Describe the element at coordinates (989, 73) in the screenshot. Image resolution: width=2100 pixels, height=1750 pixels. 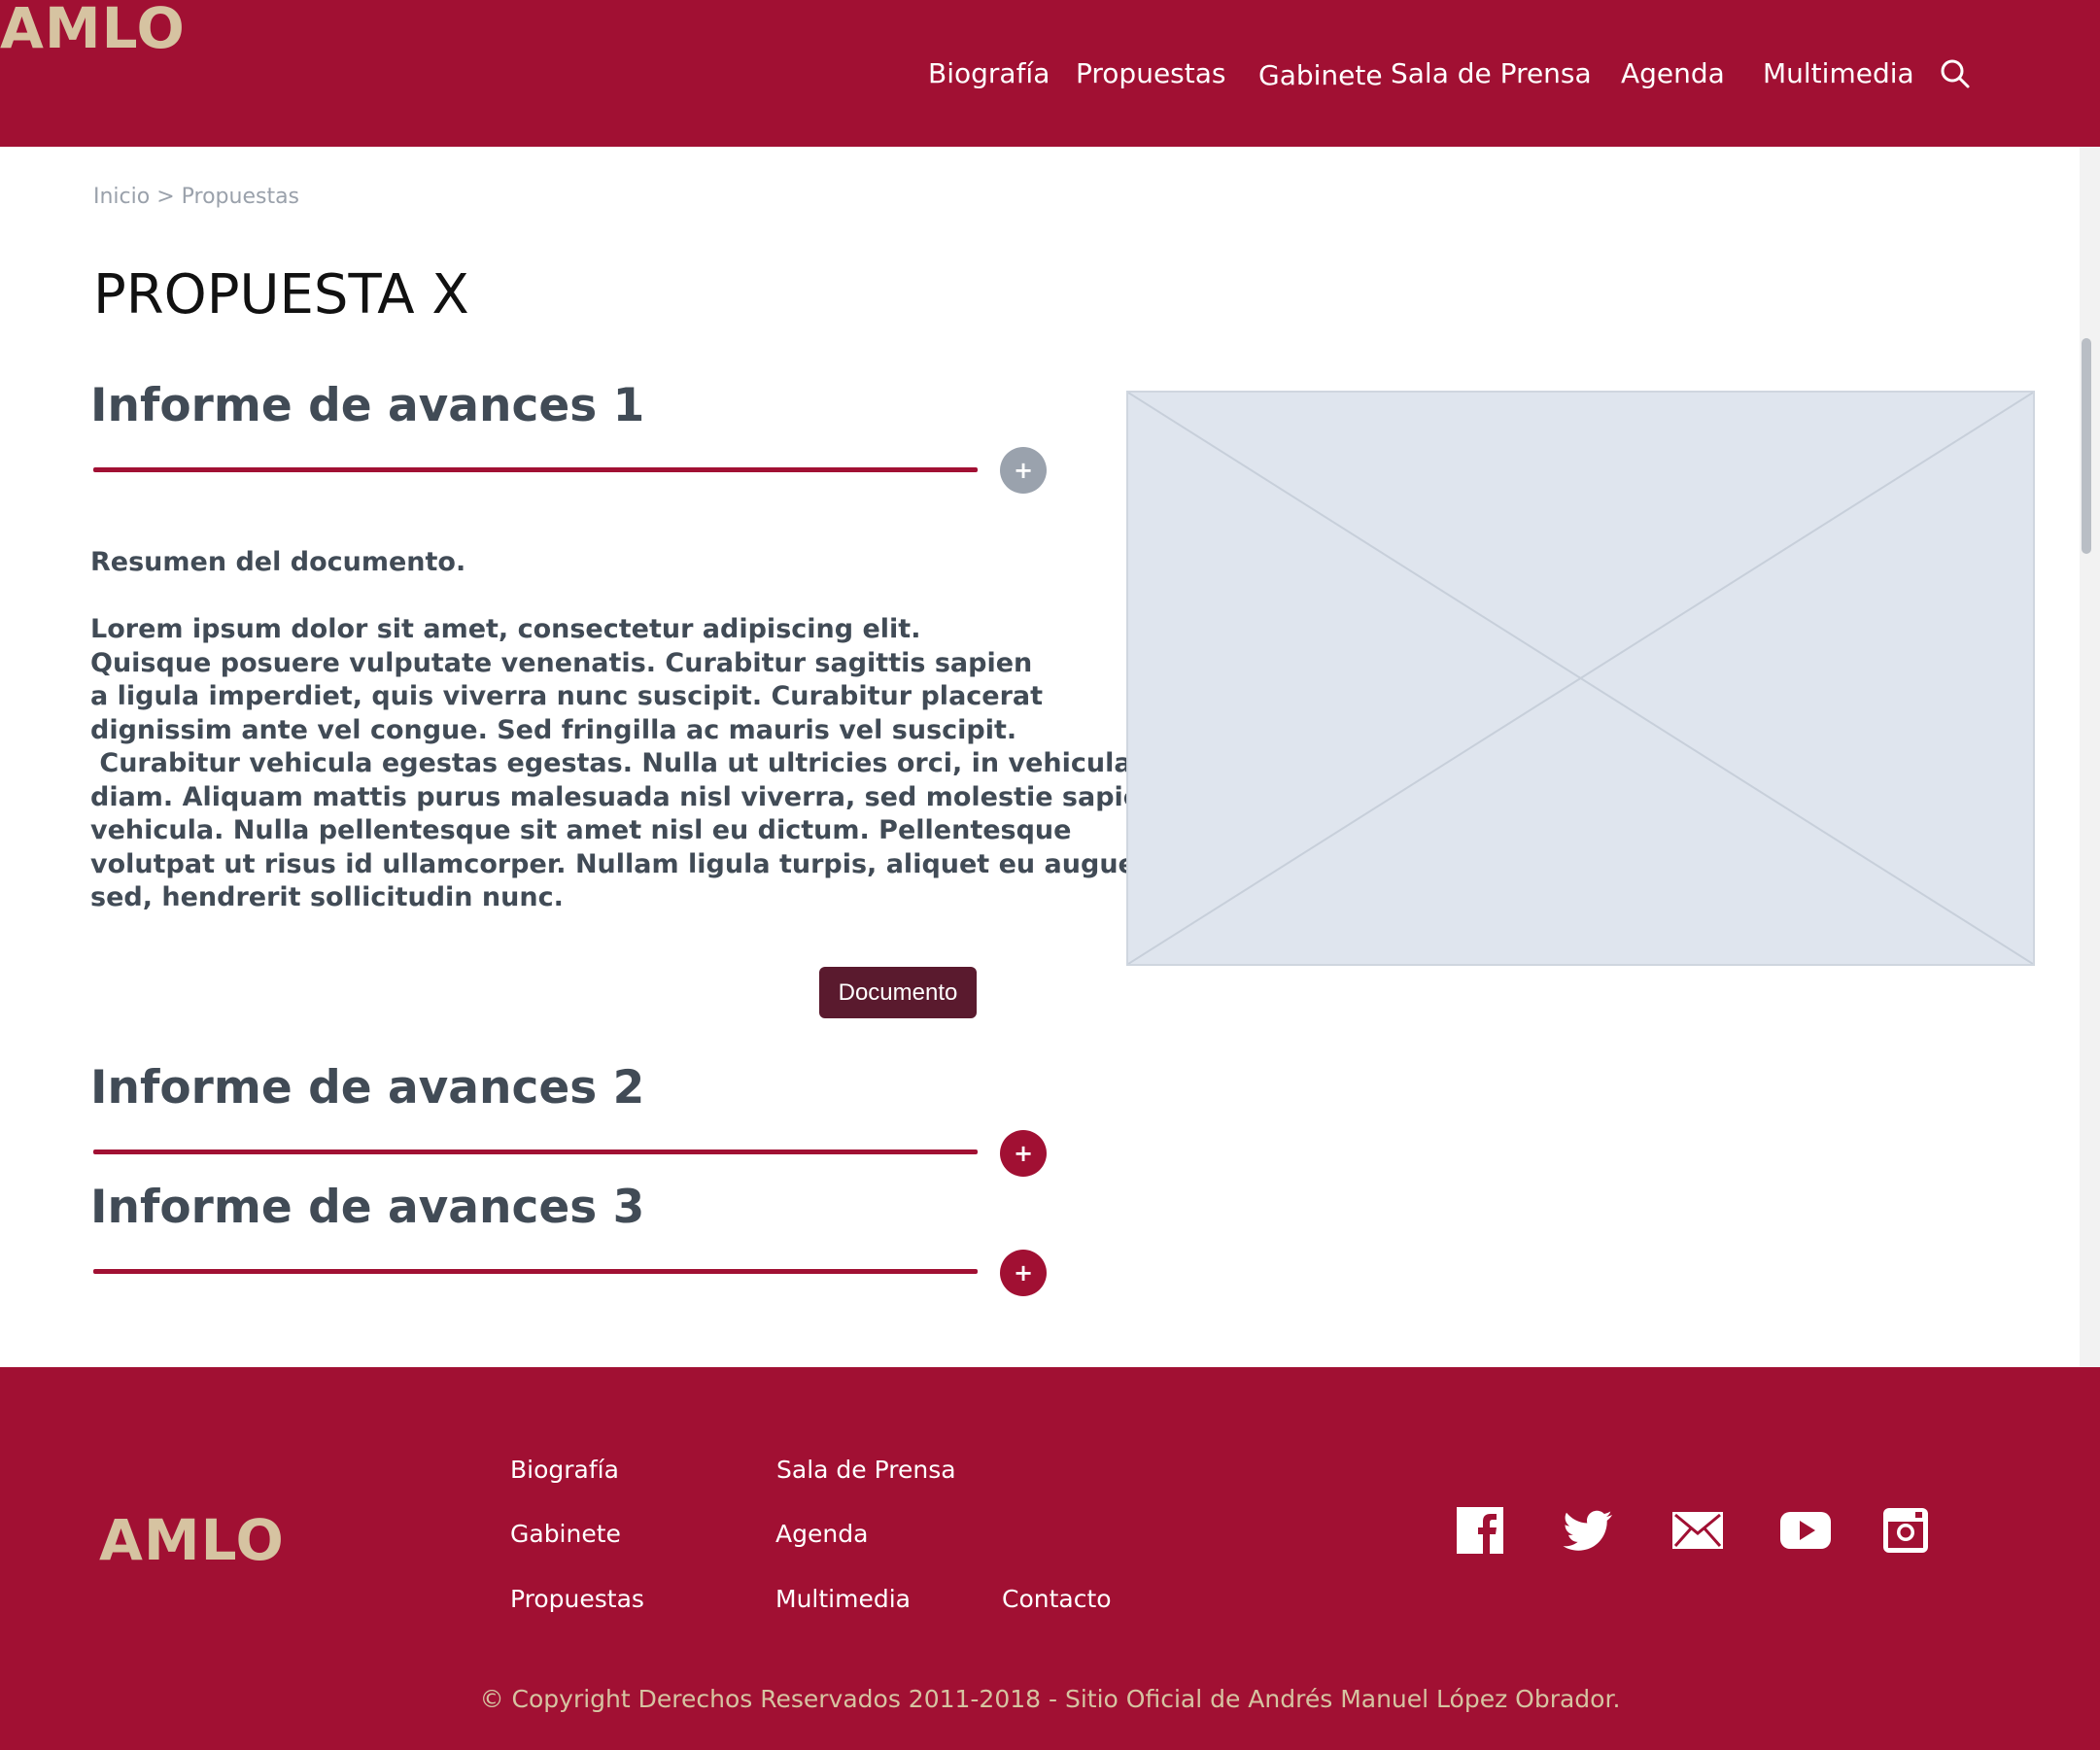
I see `nav-biografia: Biografía` at that location.